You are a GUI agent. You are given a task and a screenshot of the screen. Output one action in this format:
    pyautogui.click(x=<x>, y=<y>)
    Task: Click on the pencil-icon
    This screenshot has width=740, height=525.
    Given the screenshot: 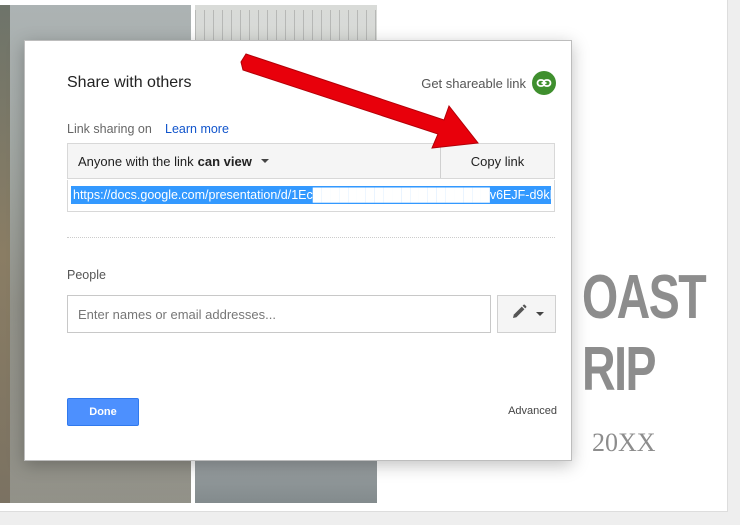 What is the action you would take?
    pyautogui.click(x=519, y=314)
    